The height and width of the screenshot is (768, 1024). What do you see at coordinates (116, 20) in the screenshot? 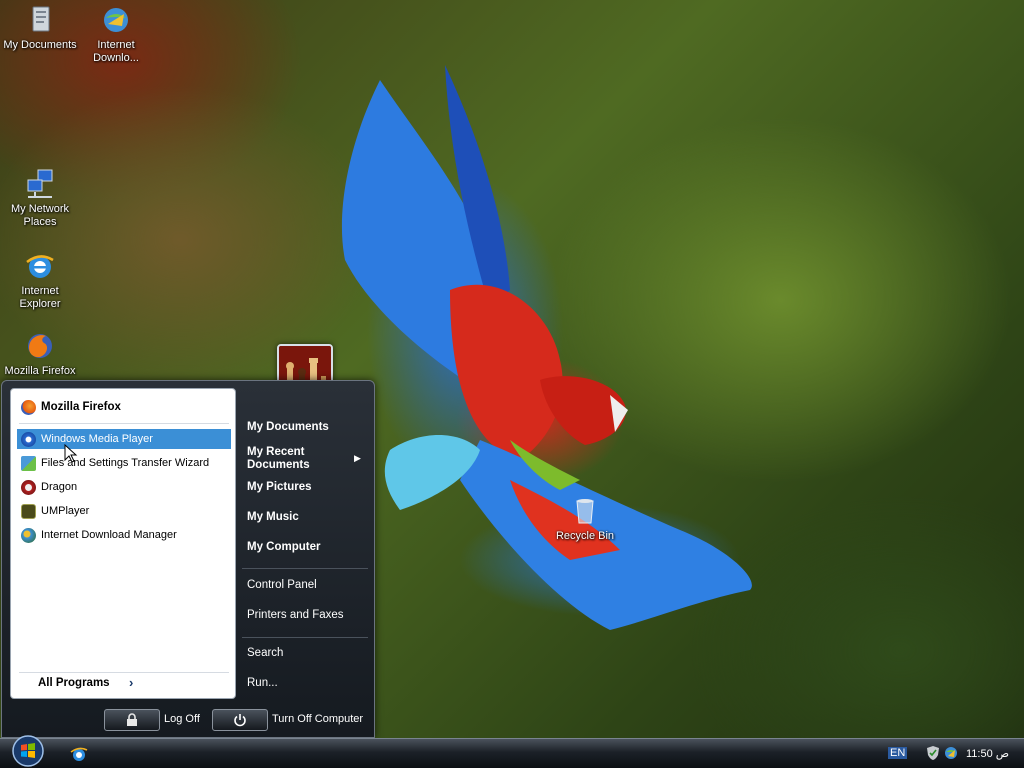
I see `idm-globe-icon` at bounding box center [116, 20].